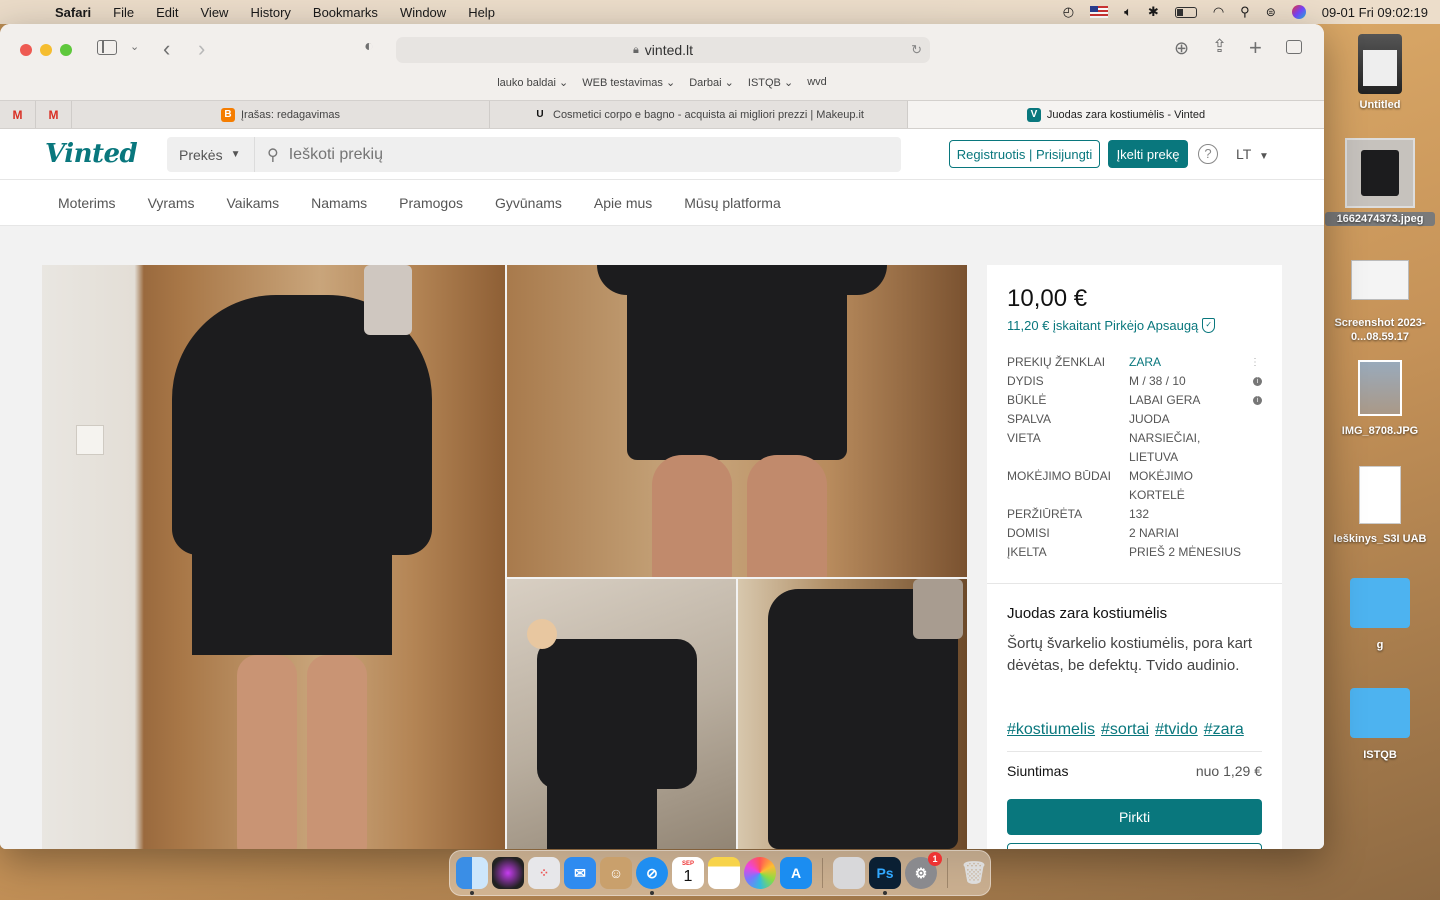 This screenshot has height=900, width=1440. I want to click on tab-vinted: V Juodas zara kostiumėlis - Vinted, so click(1116, 114).